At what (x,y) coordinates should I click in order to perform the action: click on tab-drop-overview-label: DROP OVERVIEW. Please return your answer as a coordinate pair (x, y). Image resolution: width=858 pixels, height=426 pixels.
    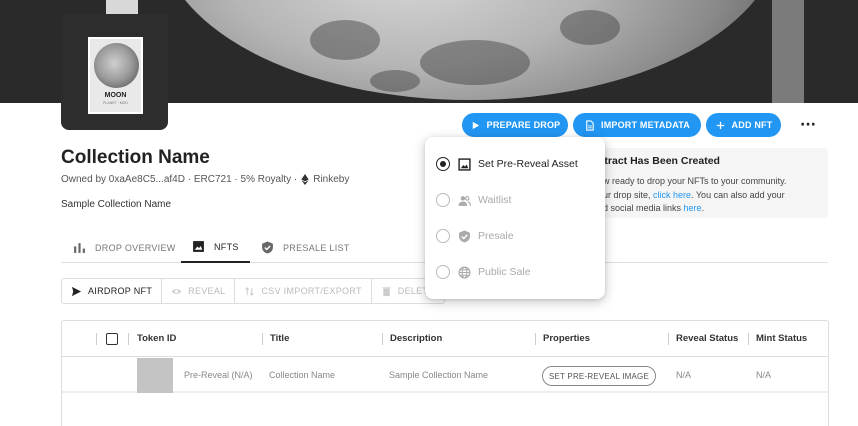
    Looking at the image, I should click on (135, 247).